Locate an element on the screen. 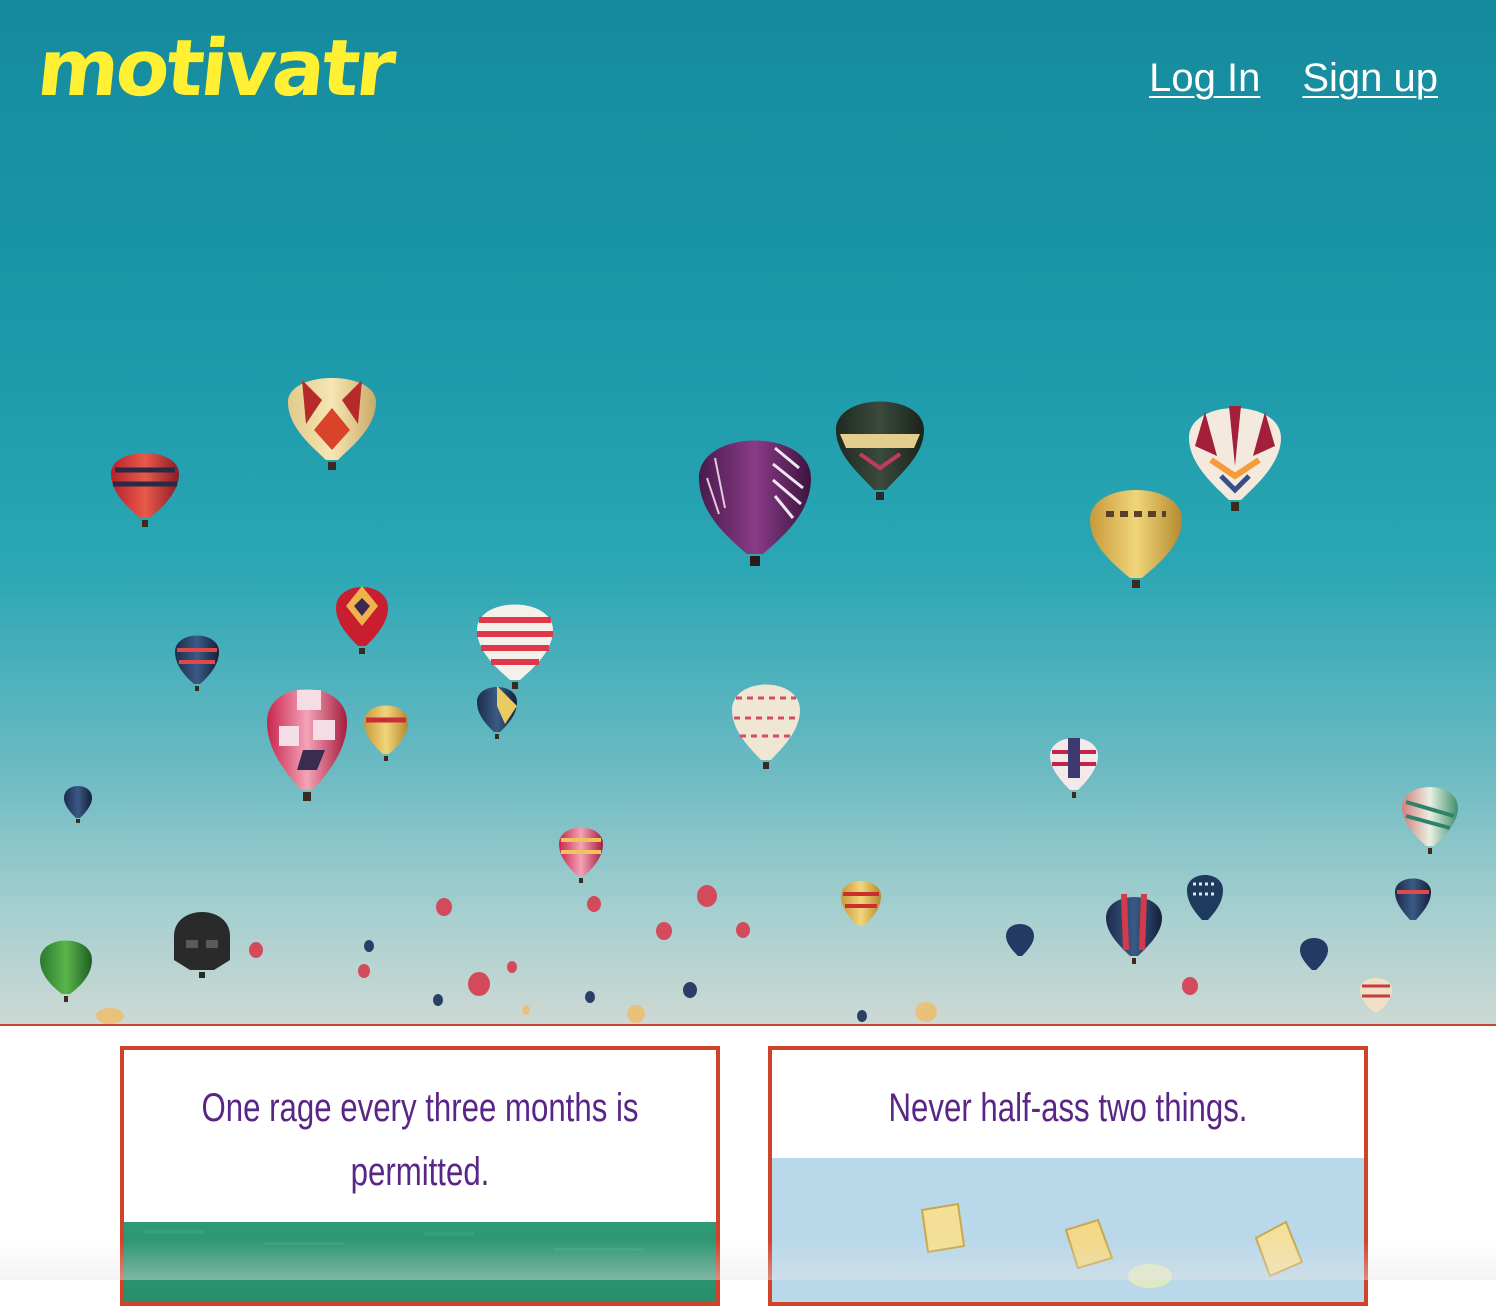 Image resolution: width=1496 pixels, height=1306 pixels. quote-card: Never half-ass two things. is located at coordinates (1068, 1176).